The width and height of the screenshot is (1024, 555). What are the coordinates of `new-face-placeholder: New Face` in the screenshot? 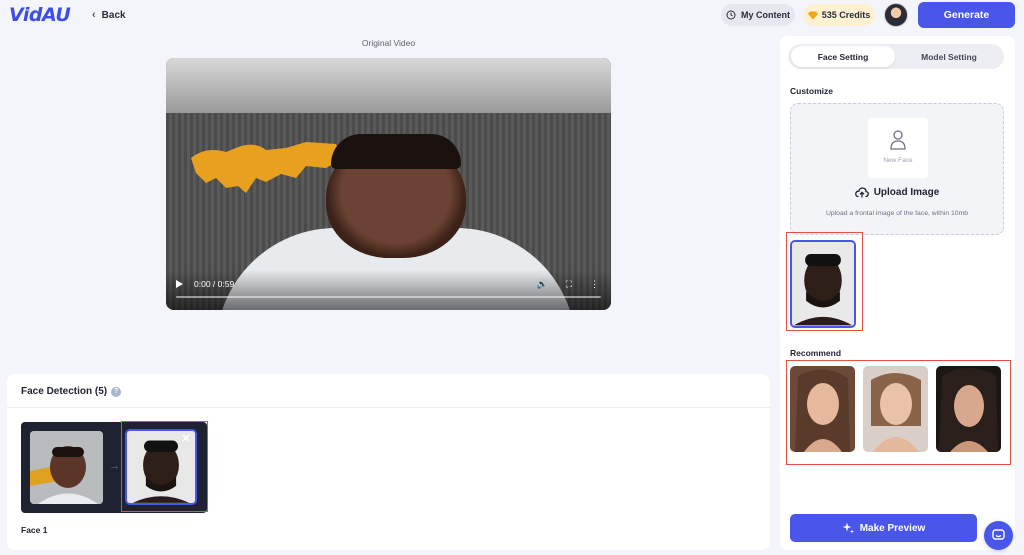 It's located at (898, 148).